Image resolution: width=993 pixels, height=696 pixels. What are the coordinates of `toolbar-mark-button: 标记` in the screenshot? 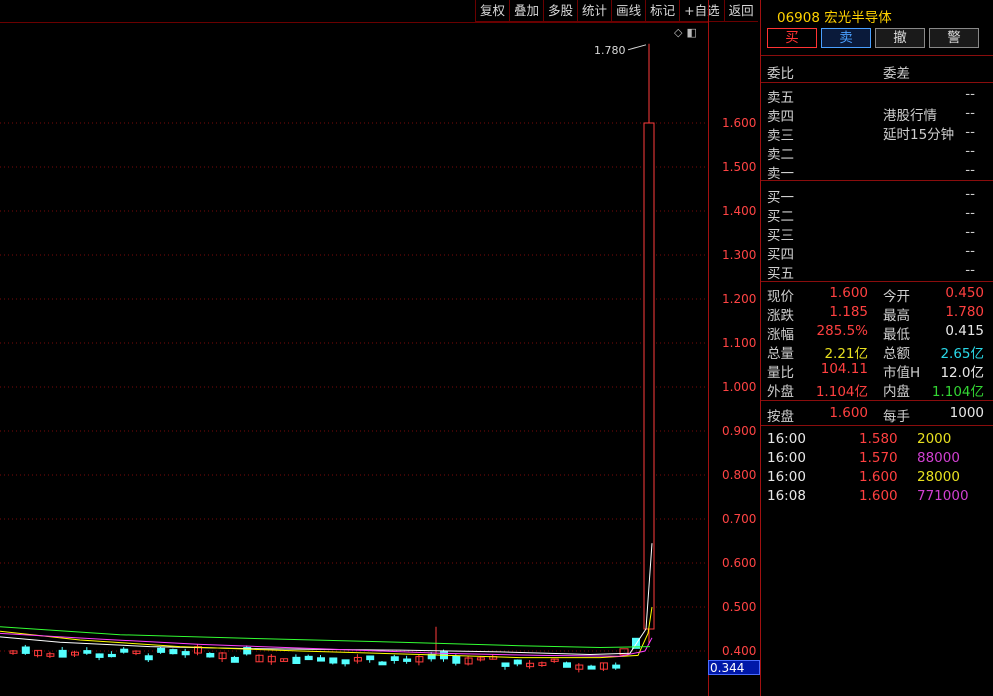 It's located at (662, 11).